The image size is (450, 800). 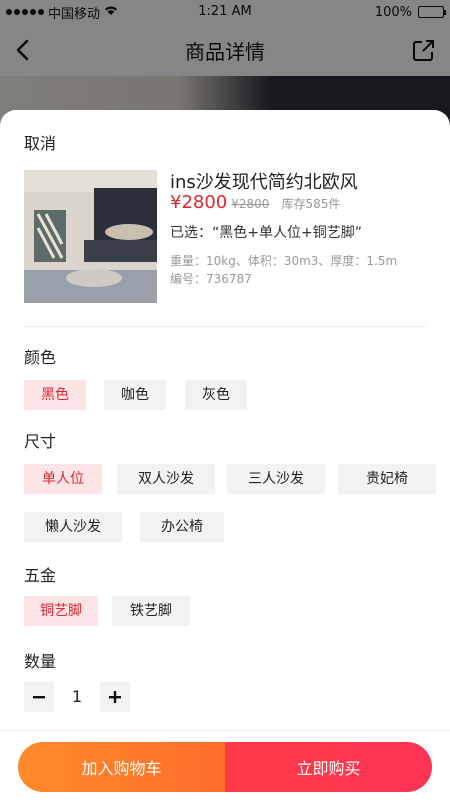 I want to click on cancel-button: 取消, so click(x=40, y=142).